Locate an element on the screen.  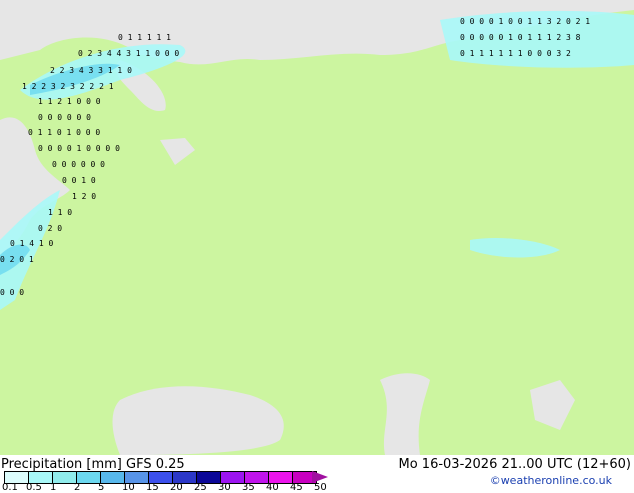
precip-value-label: 0 2 0 is located at coordinates (50, 228).